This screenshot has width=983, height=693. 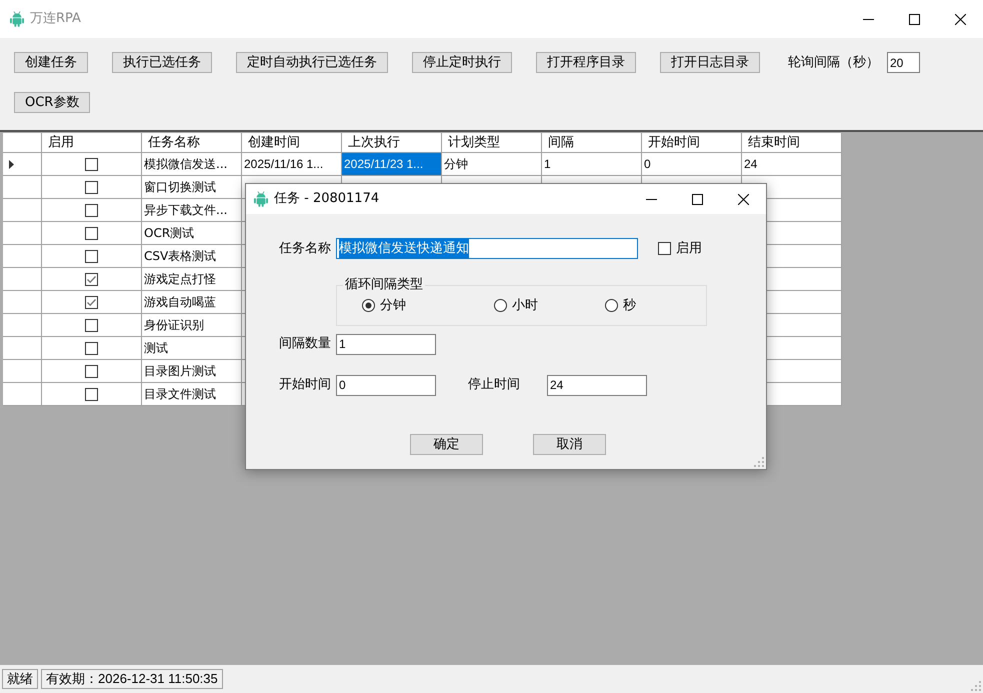 I want to click on table-cell: 1, so click(x=592, y=164).